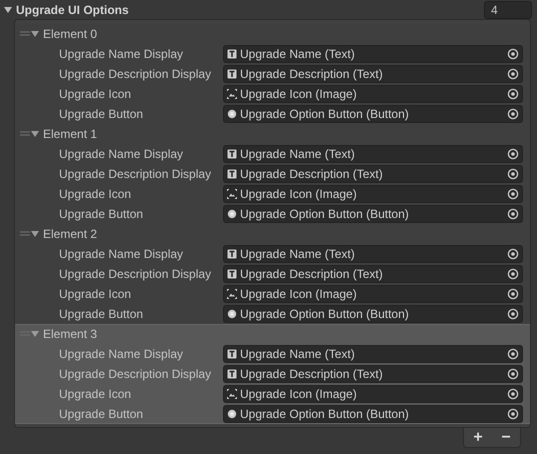 This screenshot has height=454, width=537. I want to click on element-label: Element 1, so click(70, 134).